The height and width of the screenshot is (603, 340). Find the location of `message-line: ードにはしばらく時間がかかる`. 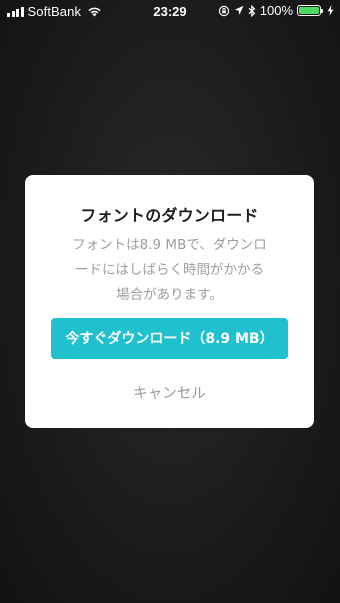

message-line: ードにはしばらく時間がかかる is located at coordinates (169, 270).